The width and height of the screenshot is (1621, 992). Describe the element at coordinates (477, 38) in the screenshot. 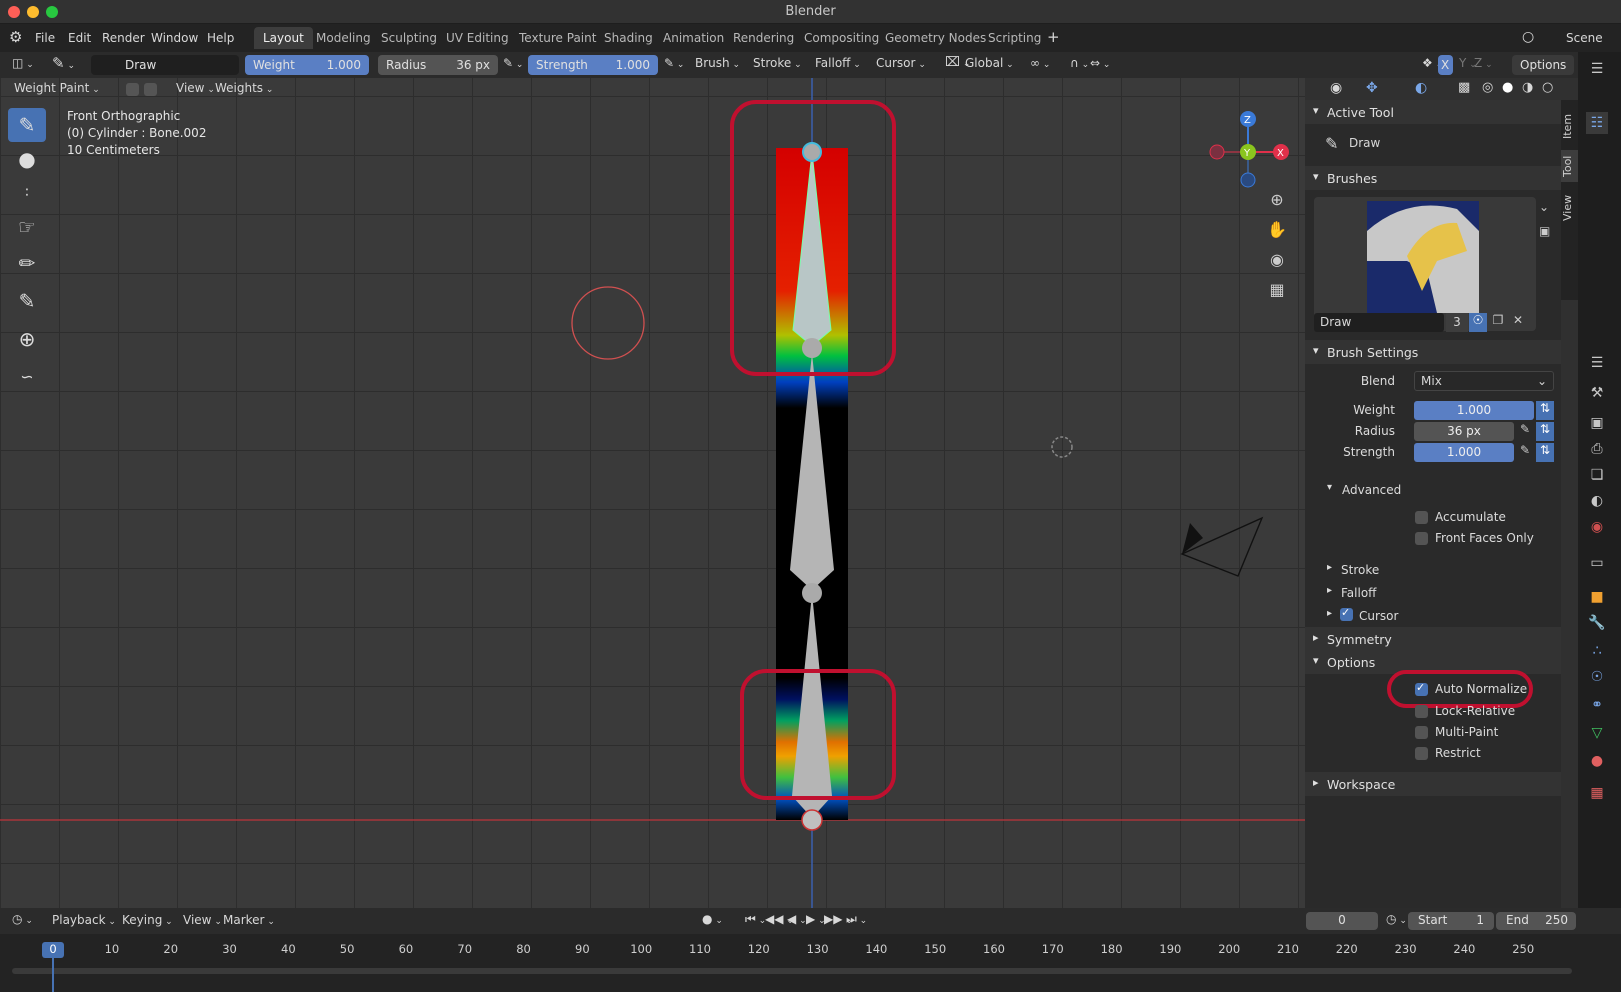

I see `workspace-tab-uv-editing: UV Editing` at that location.